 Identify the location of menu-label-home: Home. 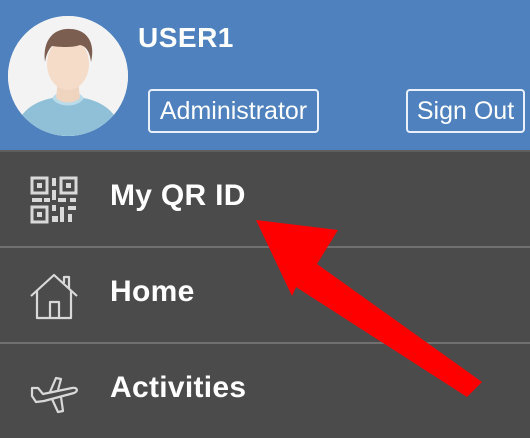
(152, 291).